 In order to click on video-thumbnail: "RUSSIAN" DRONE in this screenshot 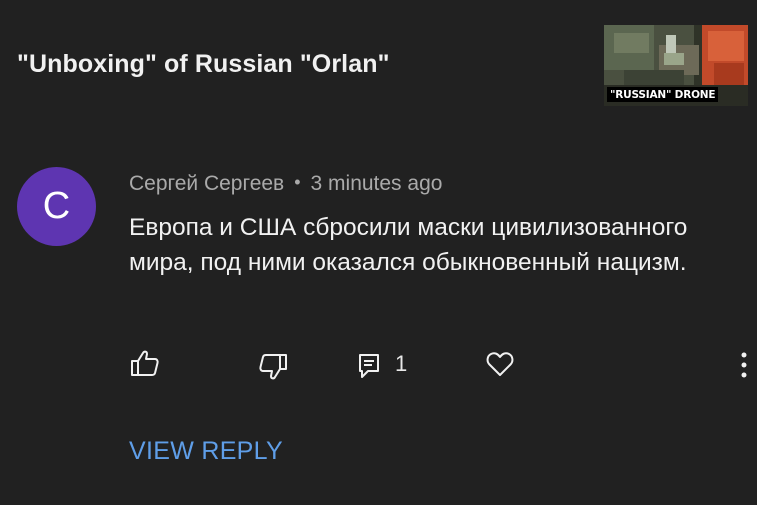, I will do `click(676, 65)`.